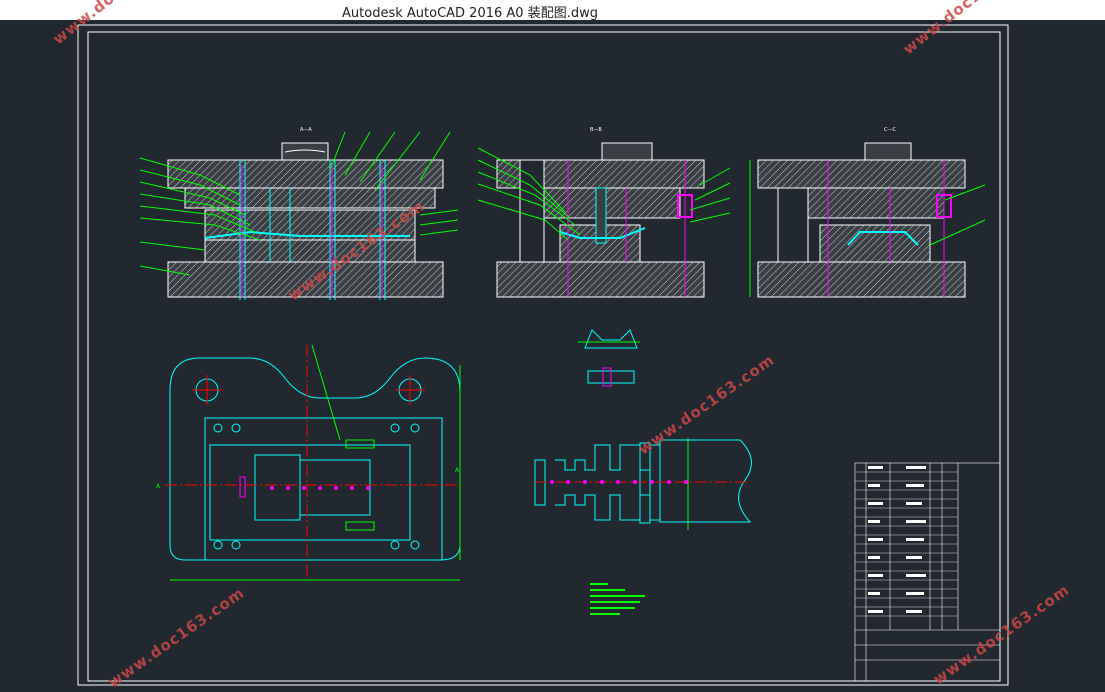 The height and width of the screenshot is (692, 1105). I want to click on section-label-b: B—B, so click(596, 130).